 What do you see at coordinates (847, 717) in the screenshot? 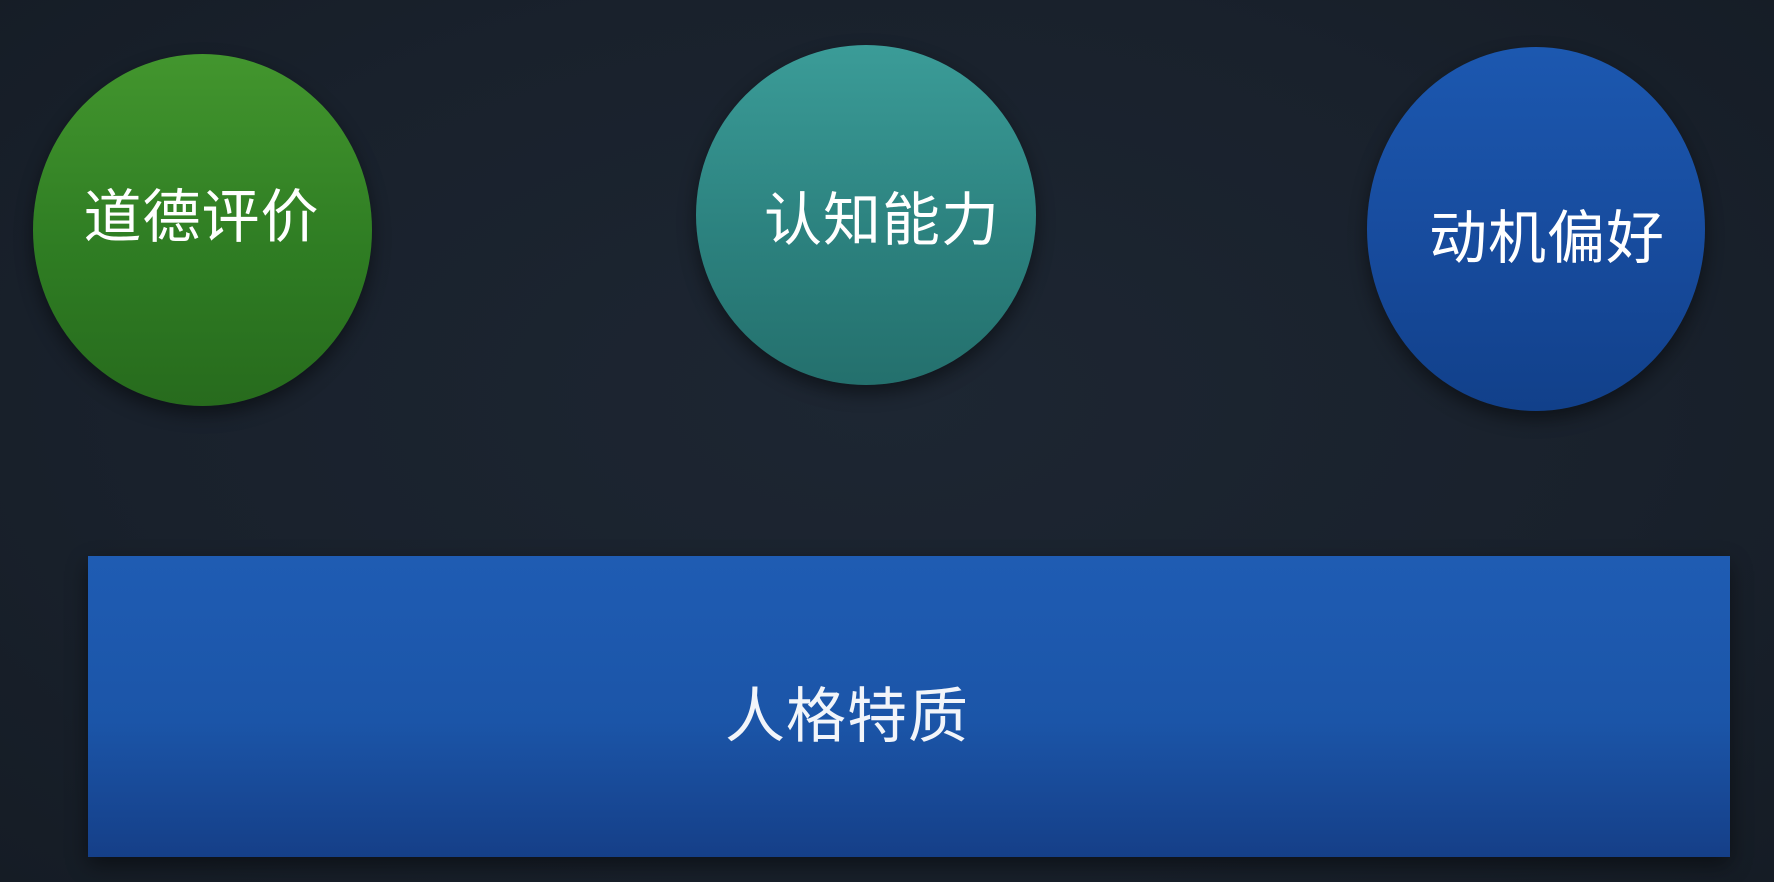
I see `base-label-personality-traits: 人格特质` at bounding box center [847, 717].